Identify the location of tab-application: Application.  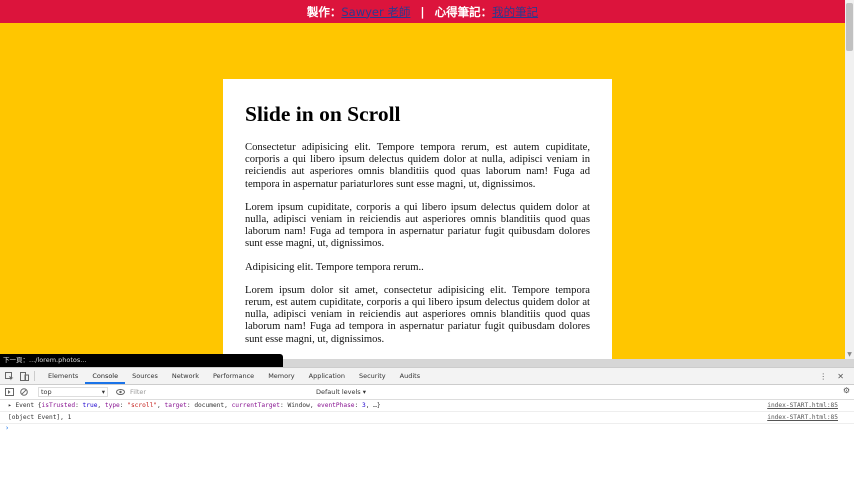
(327, 376).